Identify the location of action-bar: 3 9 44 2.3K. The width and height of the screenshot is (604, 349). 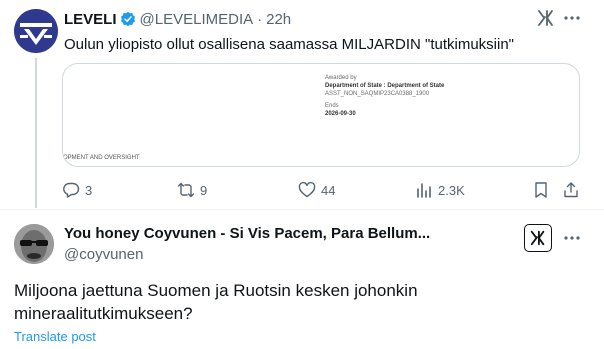
(325, 190).